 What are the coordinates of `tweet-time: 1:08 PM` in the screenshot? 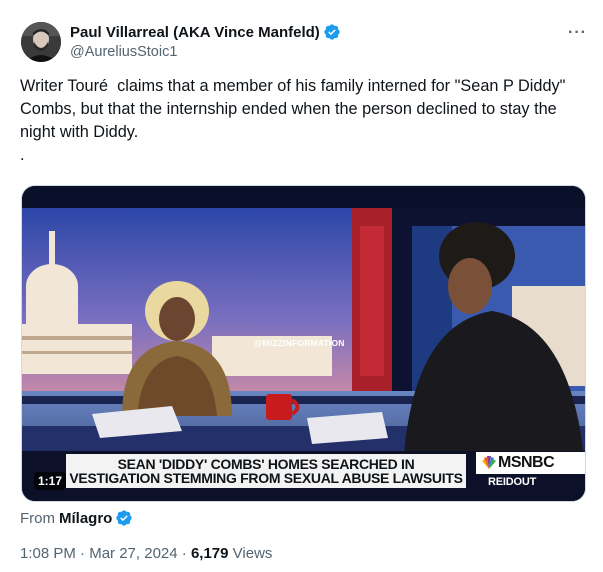 It's located at (48, 553).